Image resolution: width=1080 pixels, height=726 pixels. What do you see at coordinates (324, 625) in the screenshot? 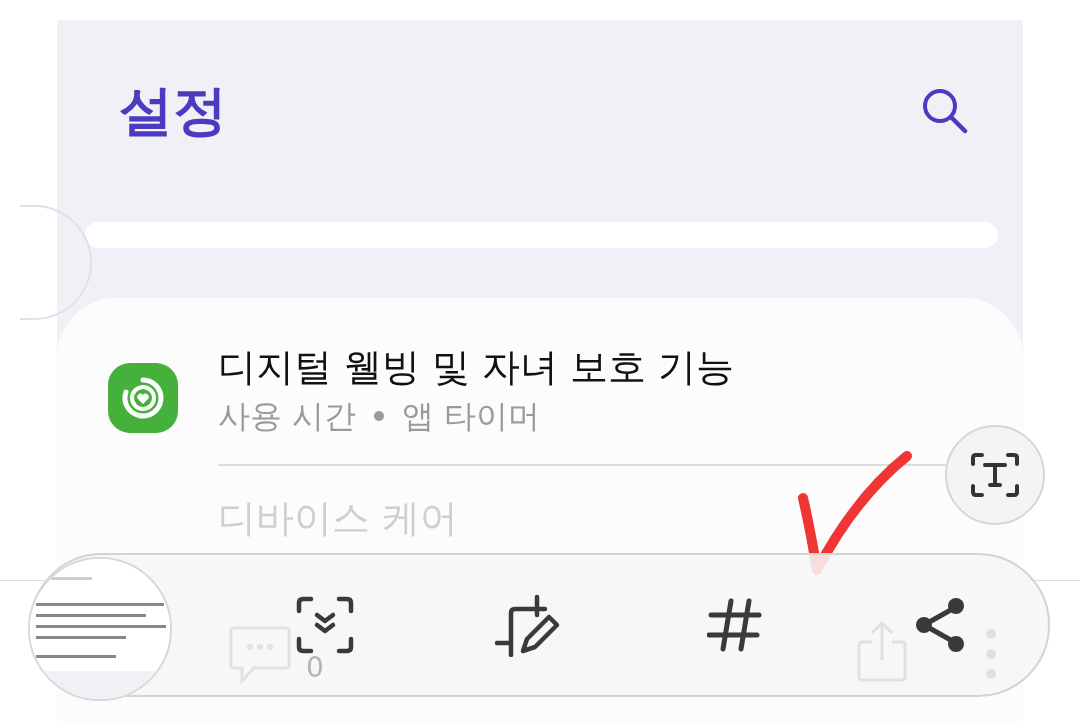
I see `scroll-capture-icon` at bounding box center [324, 625].